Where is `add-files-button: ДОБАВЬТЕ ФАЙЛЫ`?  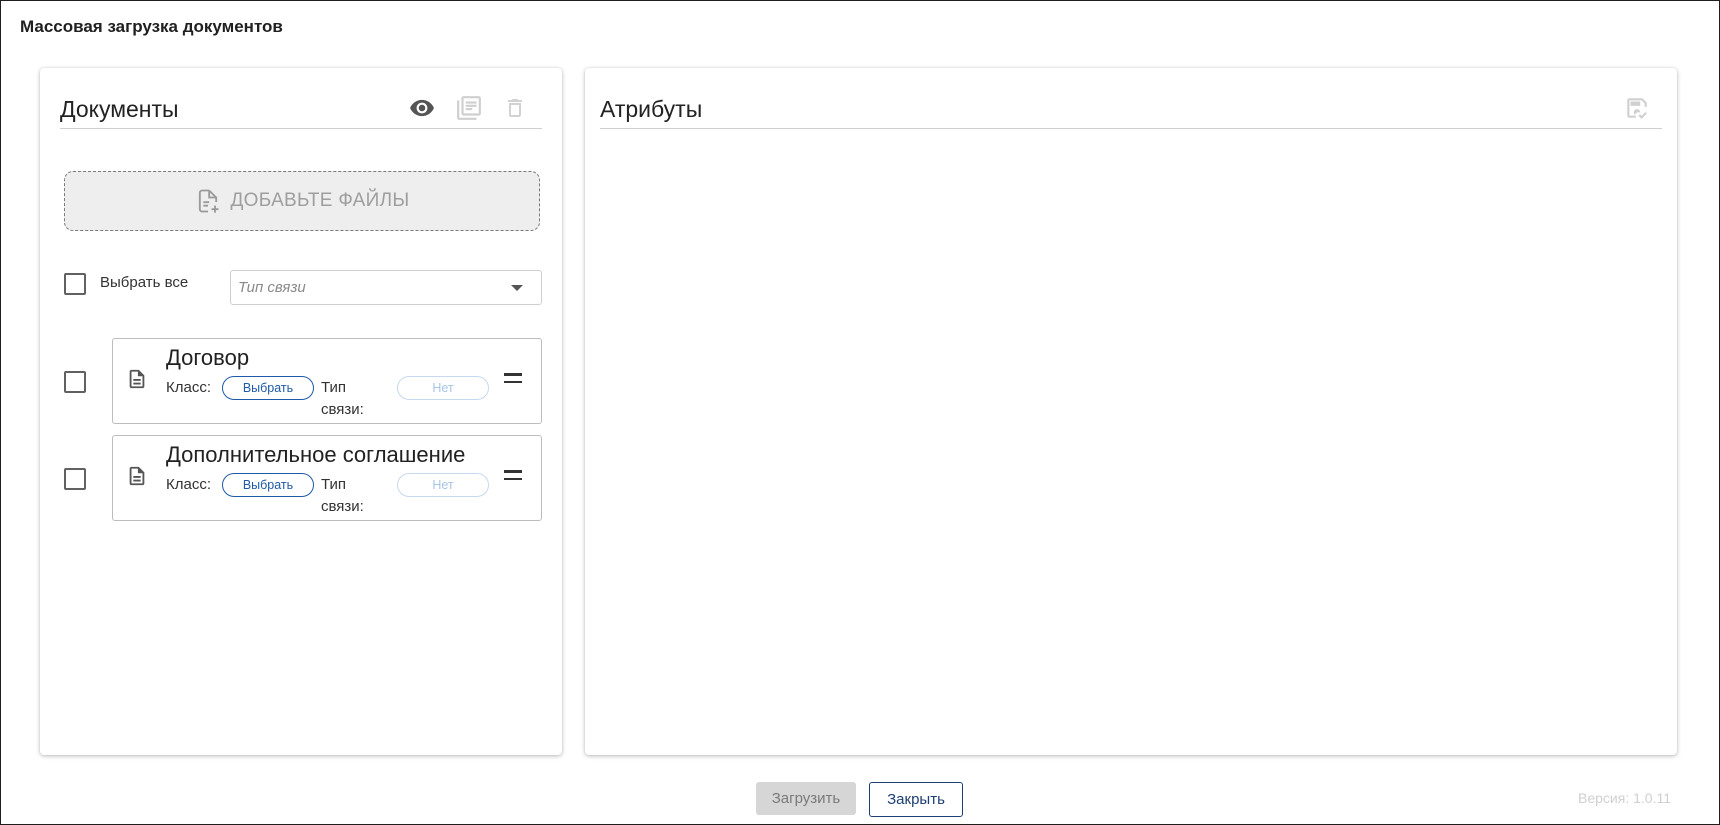 add-files-button: ДОБАВЬТЕ ФАЙЛЫ is located at coordinates (302, 201).